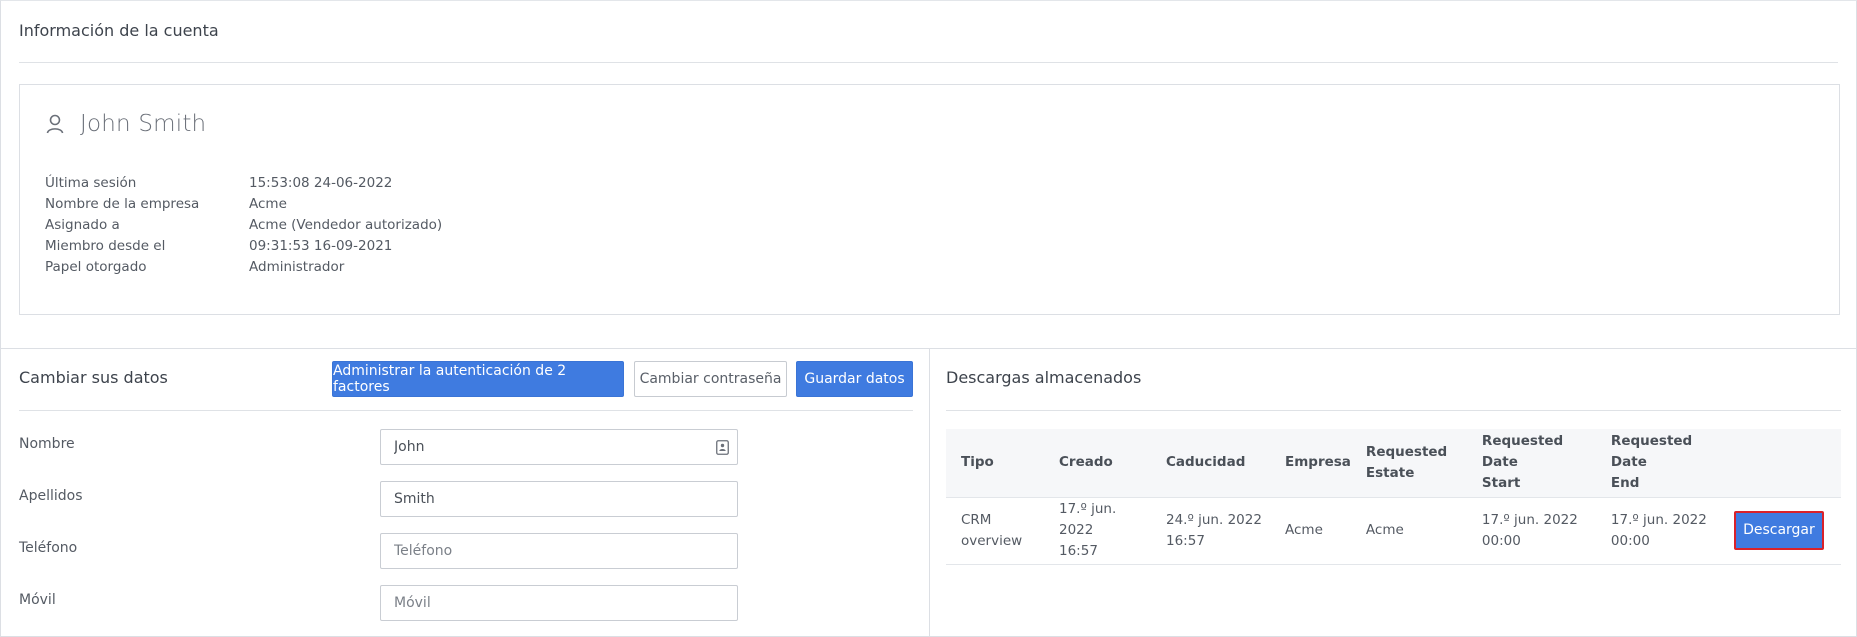  I want to click on user-heading: John Smith, so click(125, 124).